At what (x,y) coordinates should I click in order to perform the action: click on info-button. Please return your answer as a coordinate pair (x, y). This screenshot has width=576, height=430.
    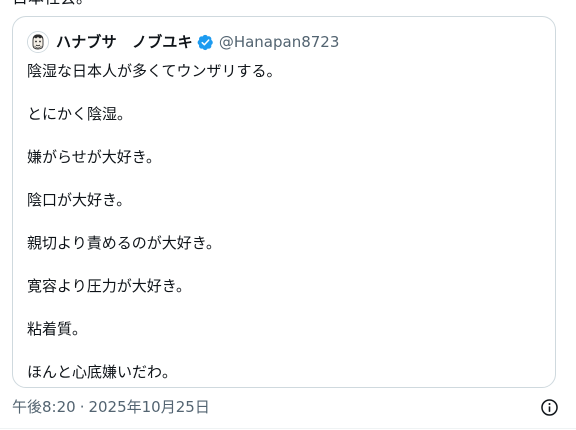
    Looking at the image, I should click on (549, 407).